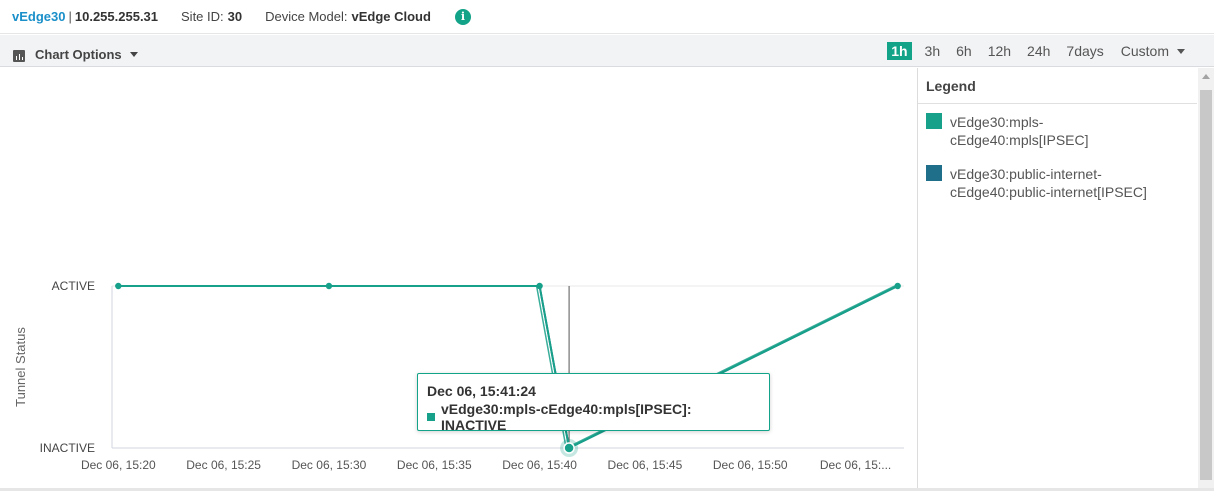 The height and width of the screenshot is (493, 1214). I want to click on y-axis-title: Tunnel Status, so click(20, 367).